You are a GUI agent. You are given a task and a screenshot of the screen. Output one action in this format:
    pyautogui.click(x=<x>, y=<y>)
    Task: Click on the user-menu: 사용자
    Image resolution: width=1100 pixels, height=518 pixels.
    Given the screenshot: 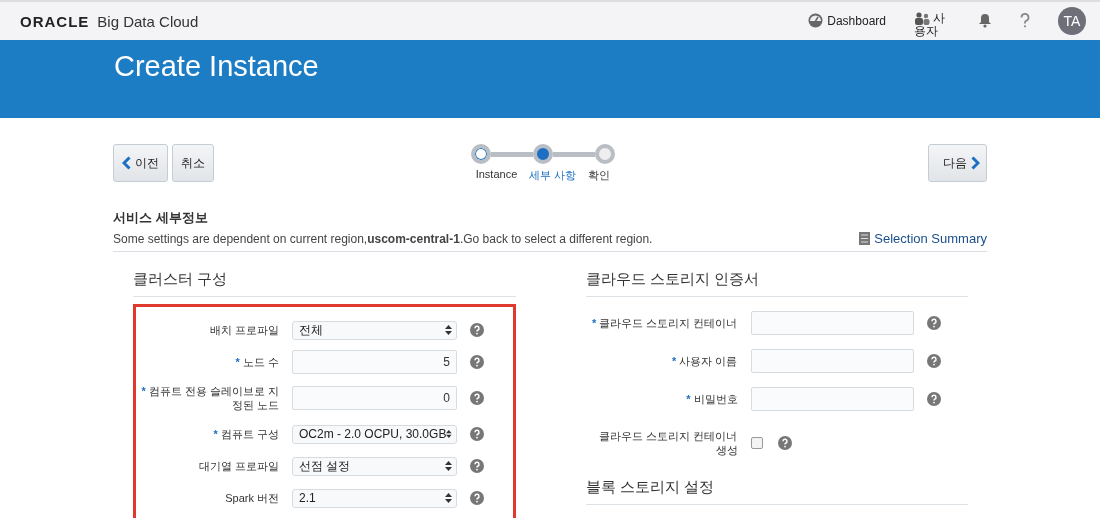 What is the action you would take?
    pyautogui.click(x=932, y=25)
    